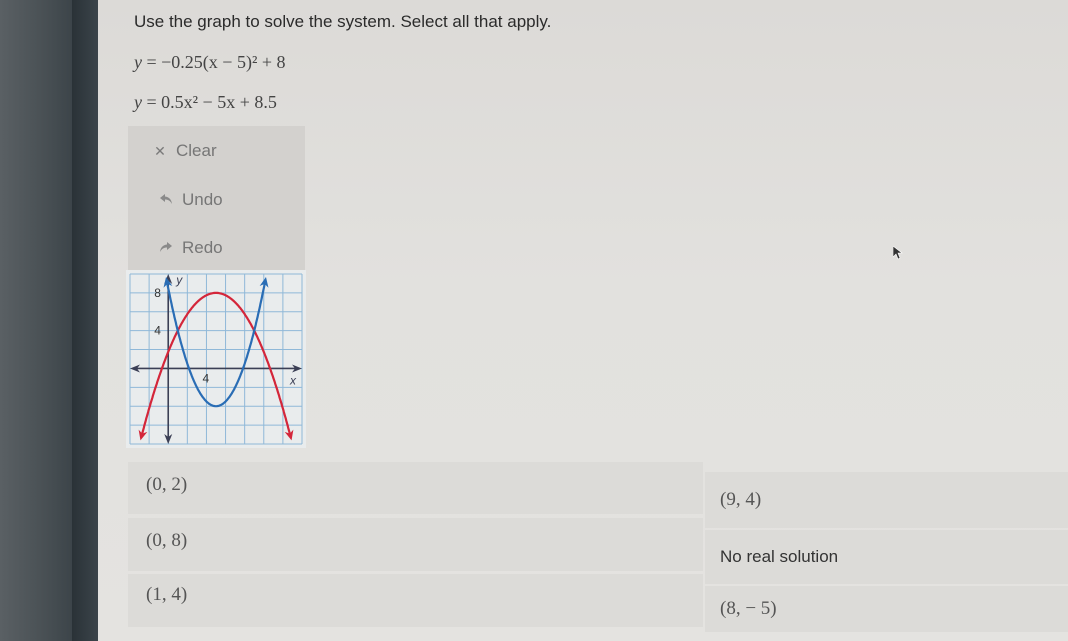 Image resolution: width=1068 pixels, height=641 pixels. I want to click on answer-label: (1, 4), so click(167, 594).